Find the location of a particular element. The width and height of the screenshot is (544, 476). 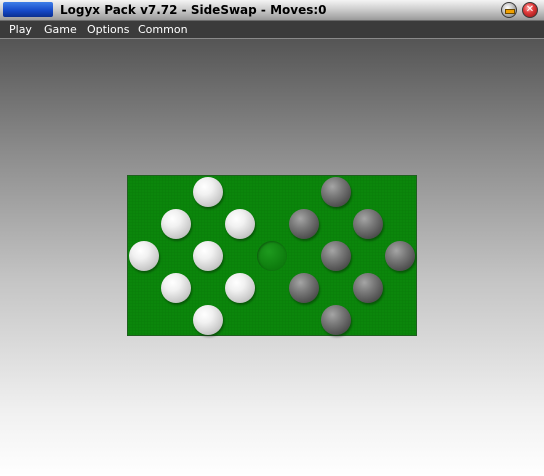

title-bar: Logyx Pack v7.72 - SideSwap - Moves:0 ✕ is located at coordinates (272, 10).